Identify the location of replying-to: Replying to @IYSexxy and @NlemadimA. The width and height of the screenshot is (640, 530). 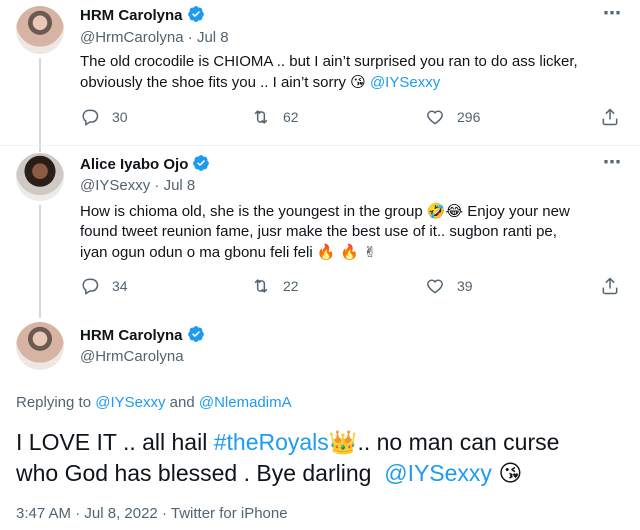
(154, 402).